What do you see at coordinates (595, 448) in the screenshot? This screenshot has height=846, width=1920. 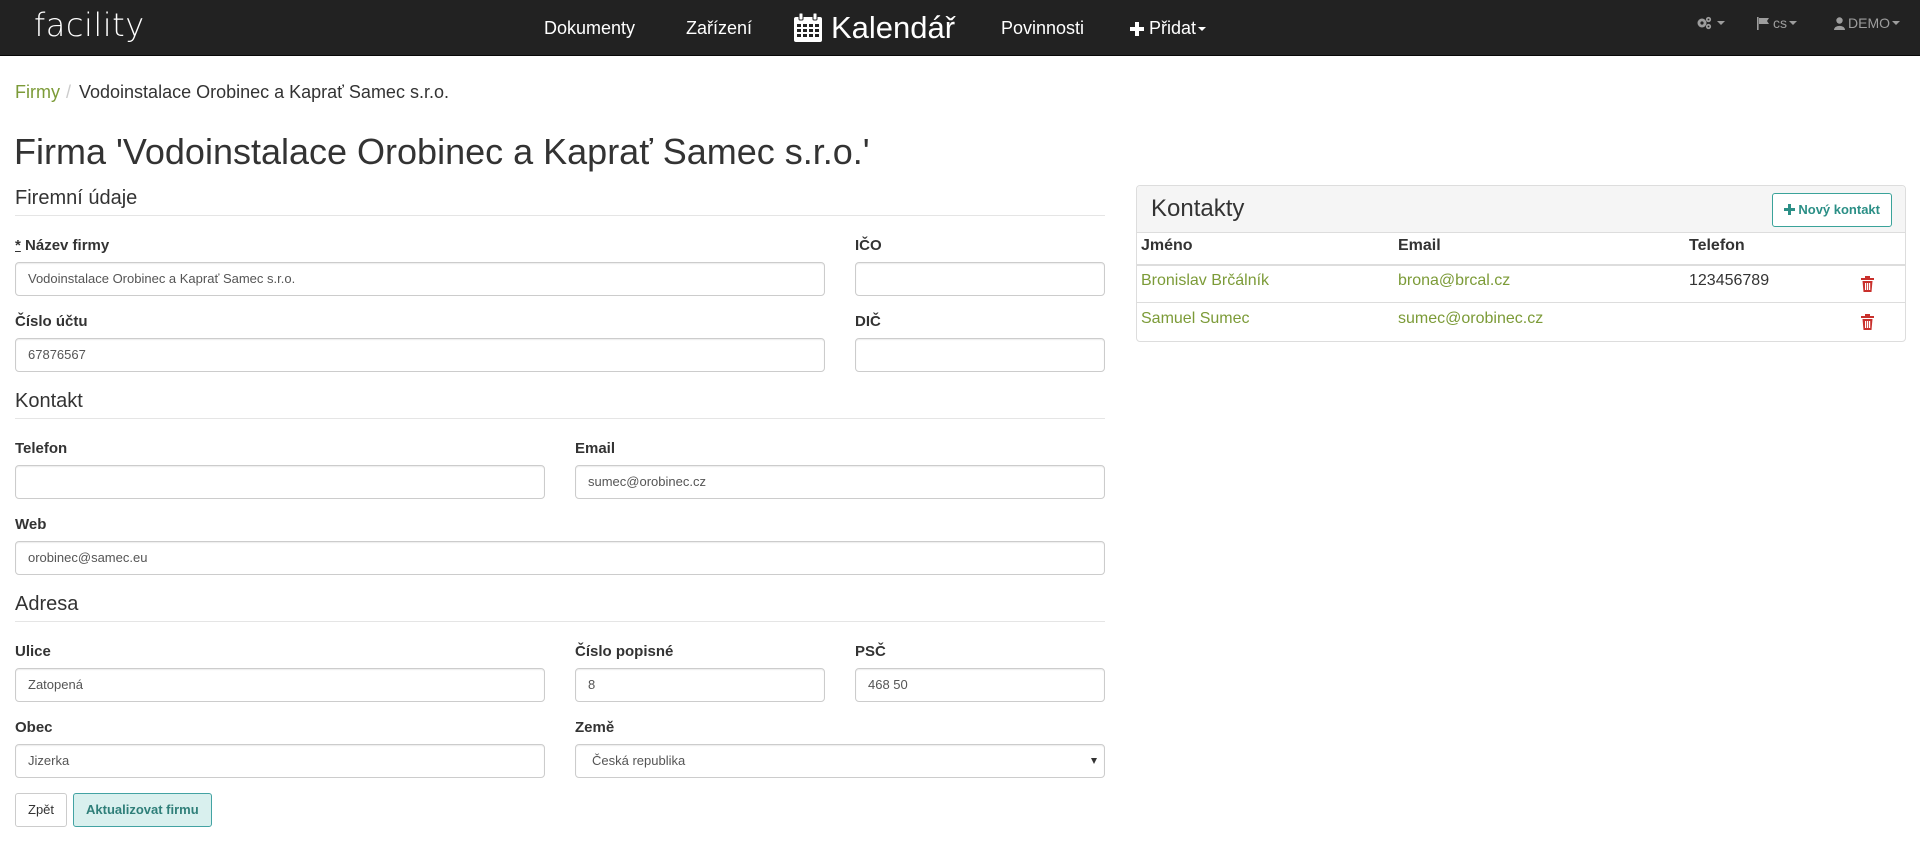 I see `email-label: Email` at bounding box center [595, 448].